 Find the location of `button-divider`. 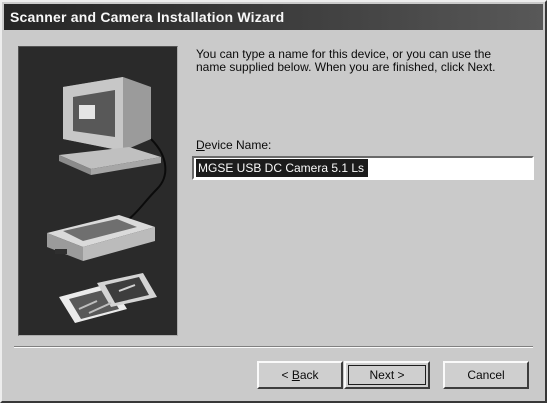

button-divider is located at coordinates (273, 347).